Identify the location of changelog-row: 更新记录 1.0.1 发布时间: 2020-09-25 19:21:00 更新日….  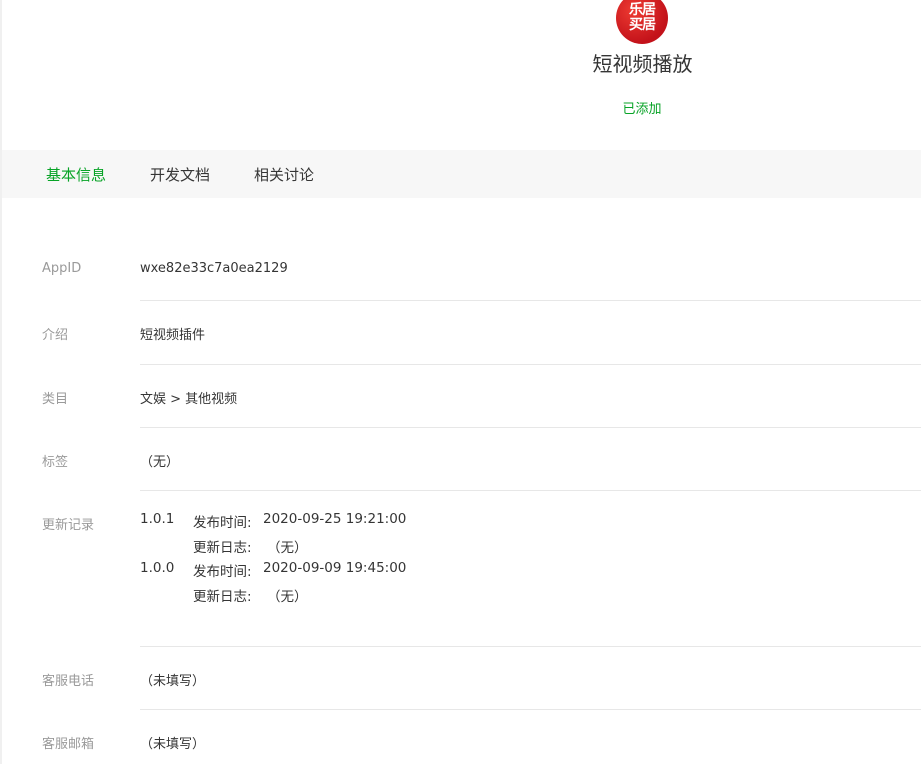
(481, 567).